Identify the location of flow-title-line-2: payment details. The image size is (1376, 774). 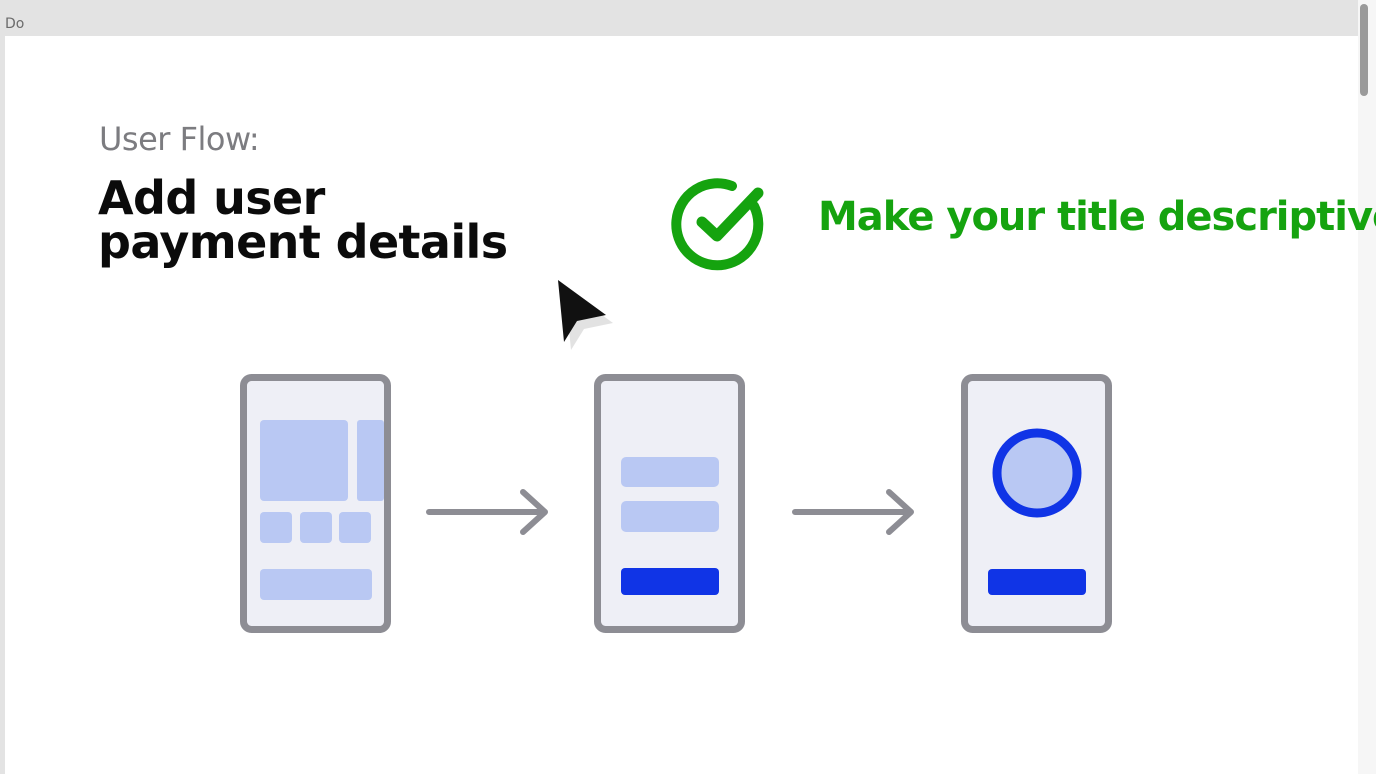
(303, 242).